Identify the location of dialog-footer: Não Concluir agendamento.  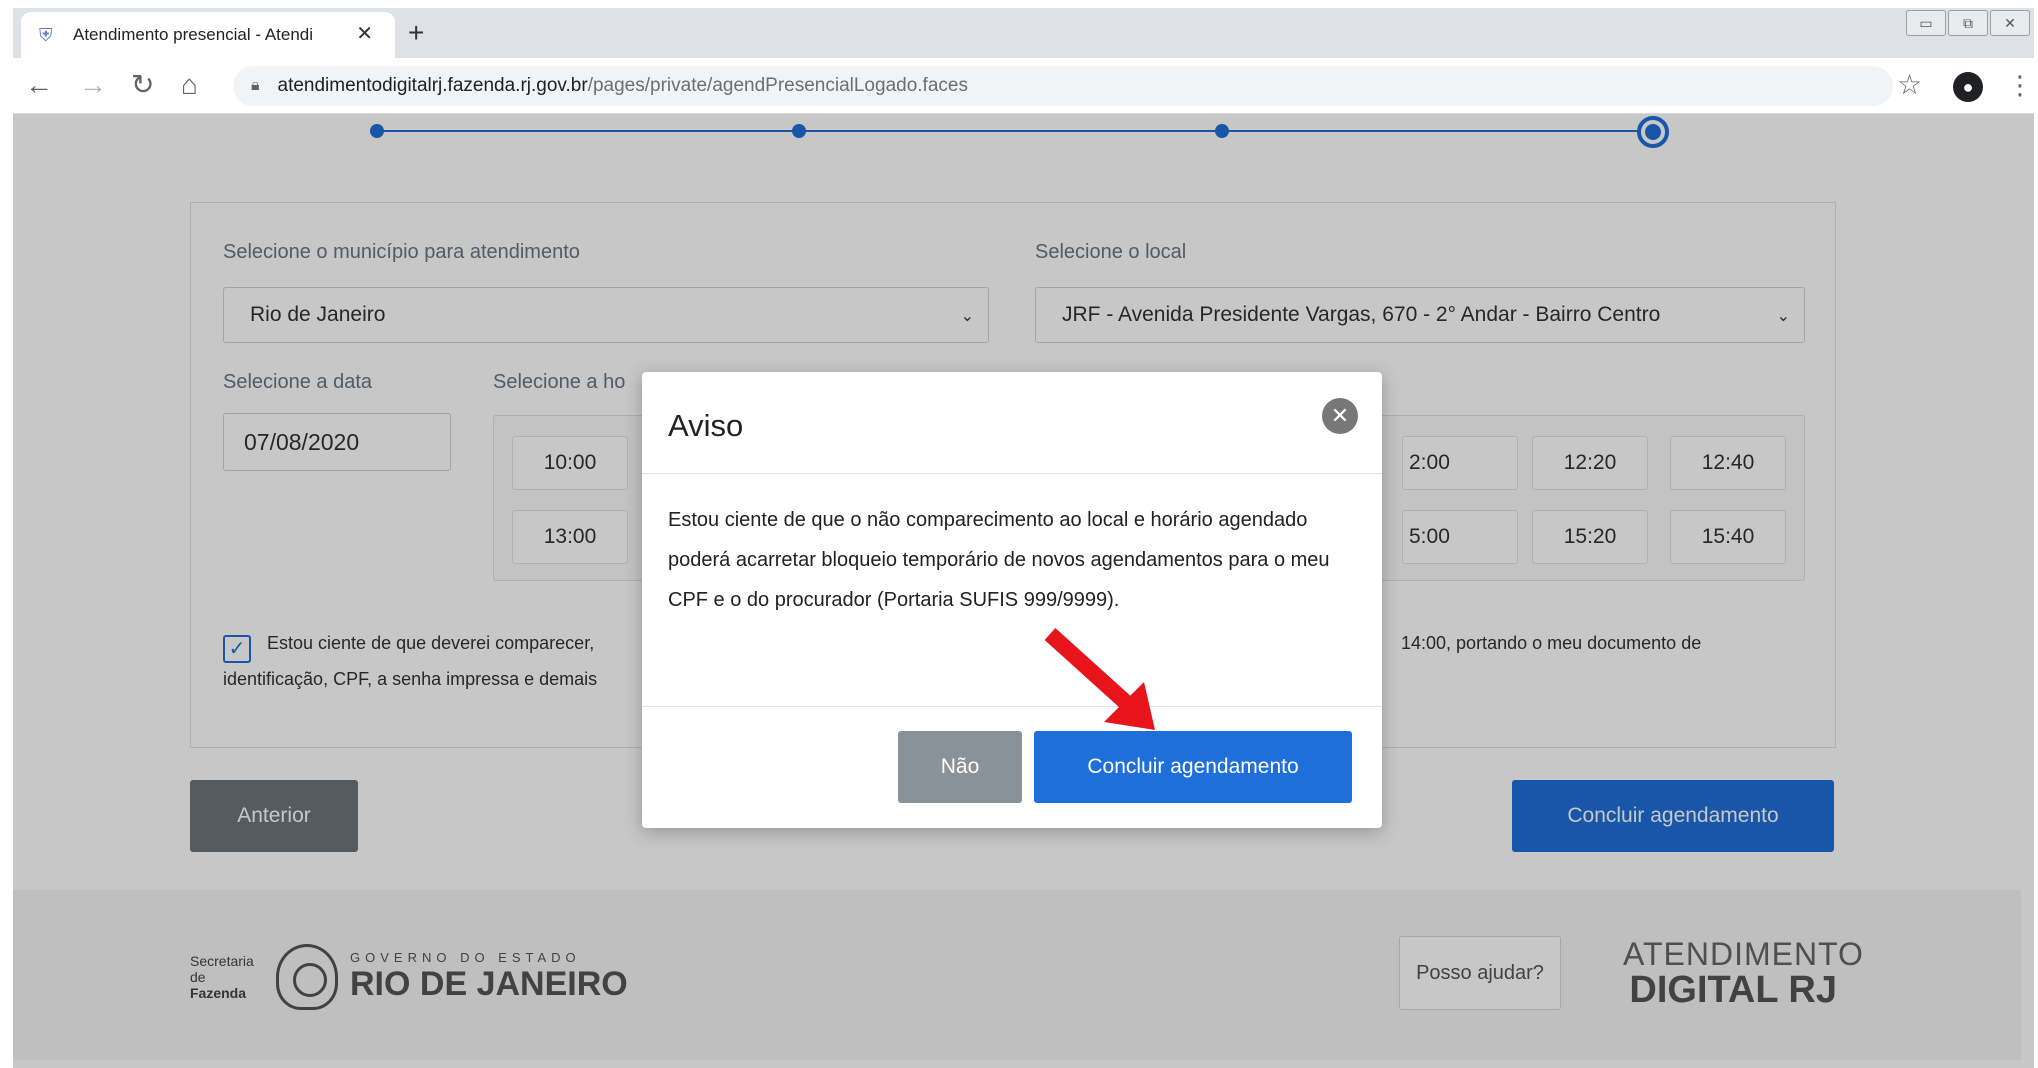
(1012, 767).